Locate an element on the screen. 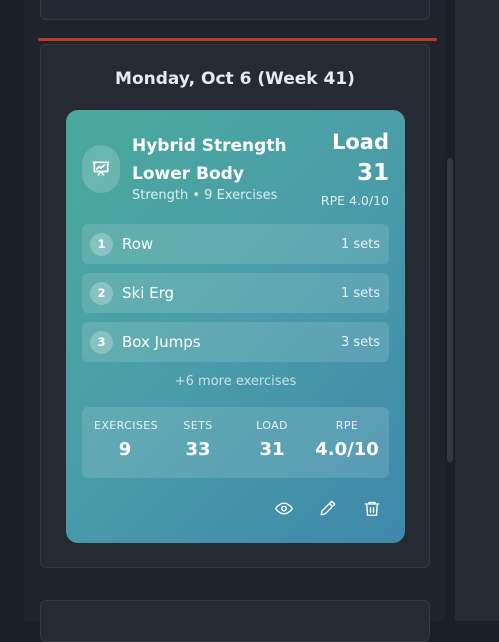 Image resolution: width=499 pixels, height=642 pixels. day-title: Monday, Oct 6 (Week 41) is located at coordinates (235, 79).